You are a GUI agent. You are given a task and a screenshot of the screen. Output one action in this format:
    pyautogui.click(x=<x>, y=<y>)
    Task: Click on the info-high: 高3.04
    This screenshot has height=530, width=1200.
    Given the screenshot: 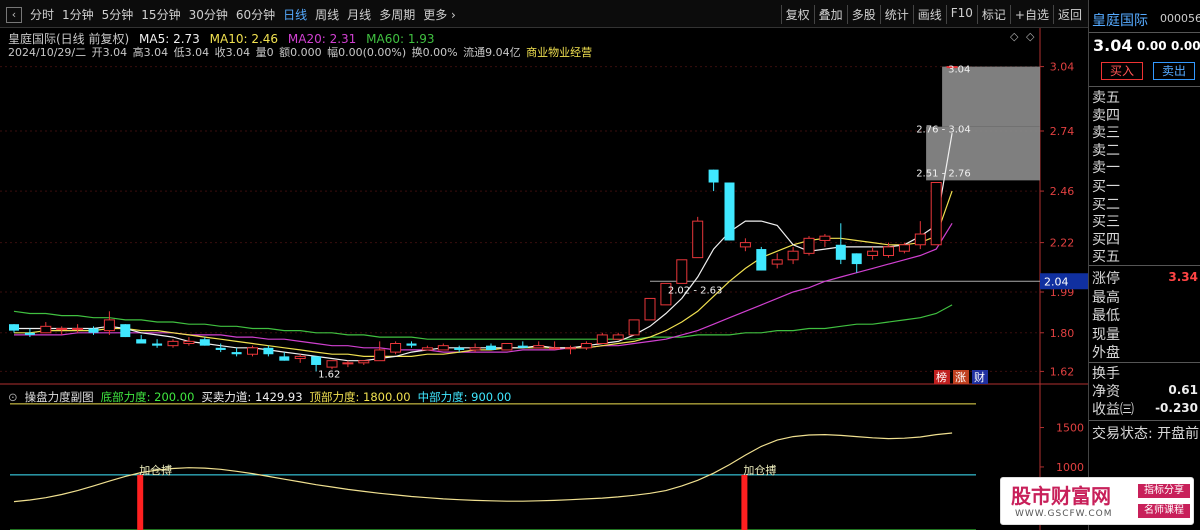 What is the action you would take?
    pyautogui.click(x=150, y=52)
    